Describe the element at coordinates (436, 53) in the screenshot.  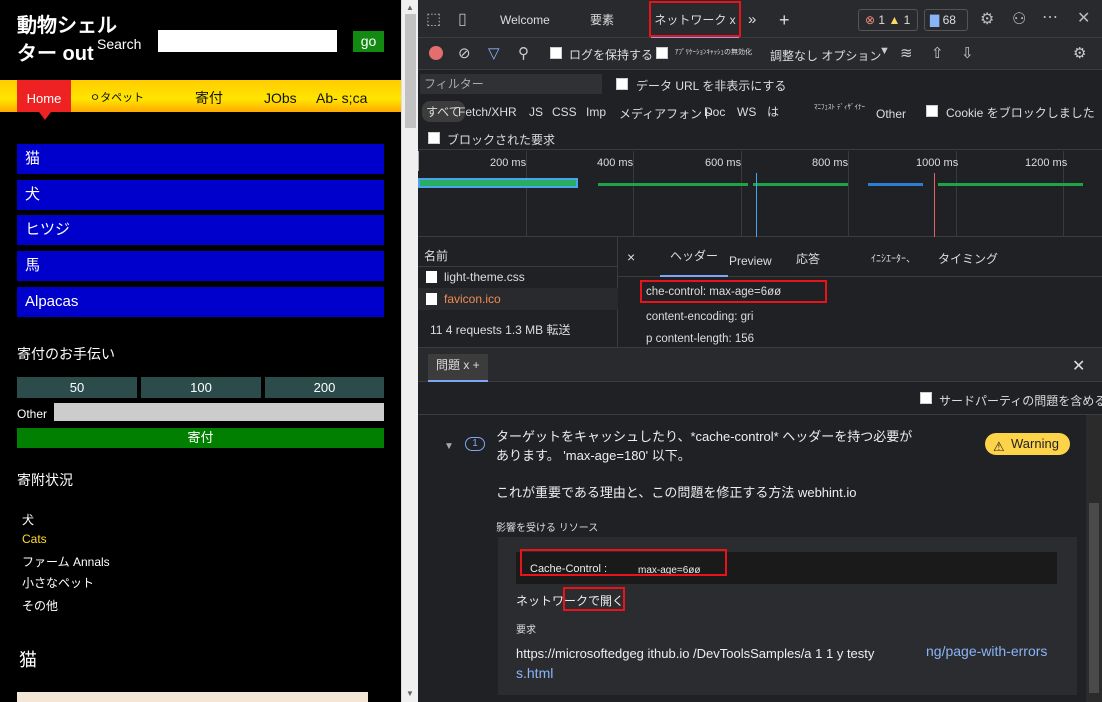
I see `record-icon` at that location.